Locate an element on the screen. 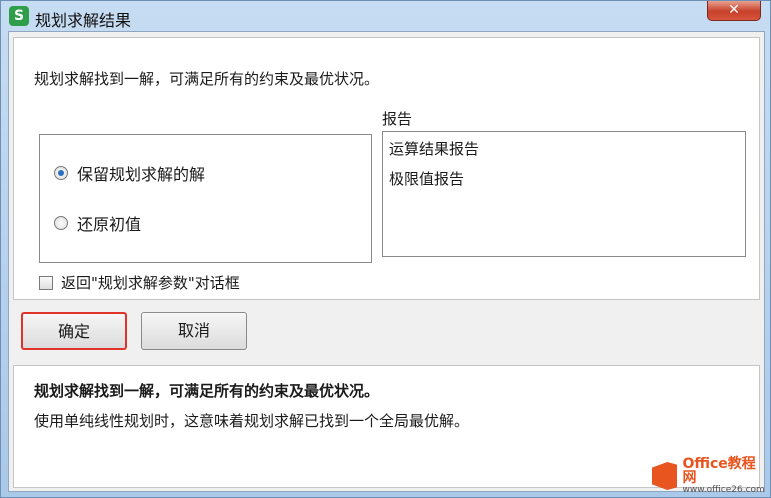 The width and height of the screenshot is (771, 498). watermark-sub: www.office26.com is located at coordinates (723, 489).